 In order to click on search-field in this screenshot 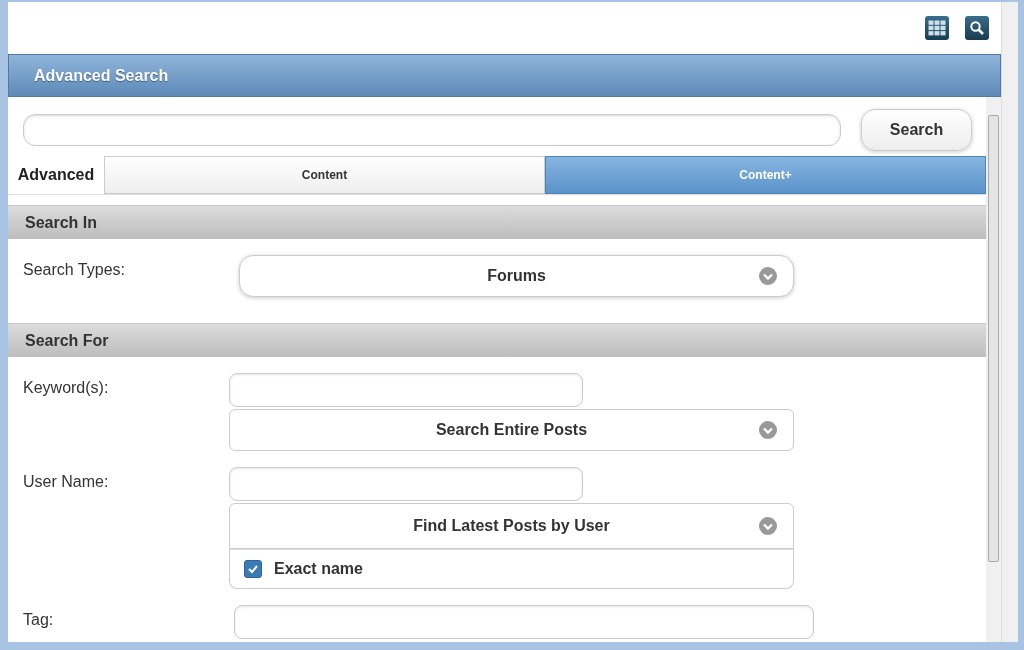, I will do `click(432, 130)`.